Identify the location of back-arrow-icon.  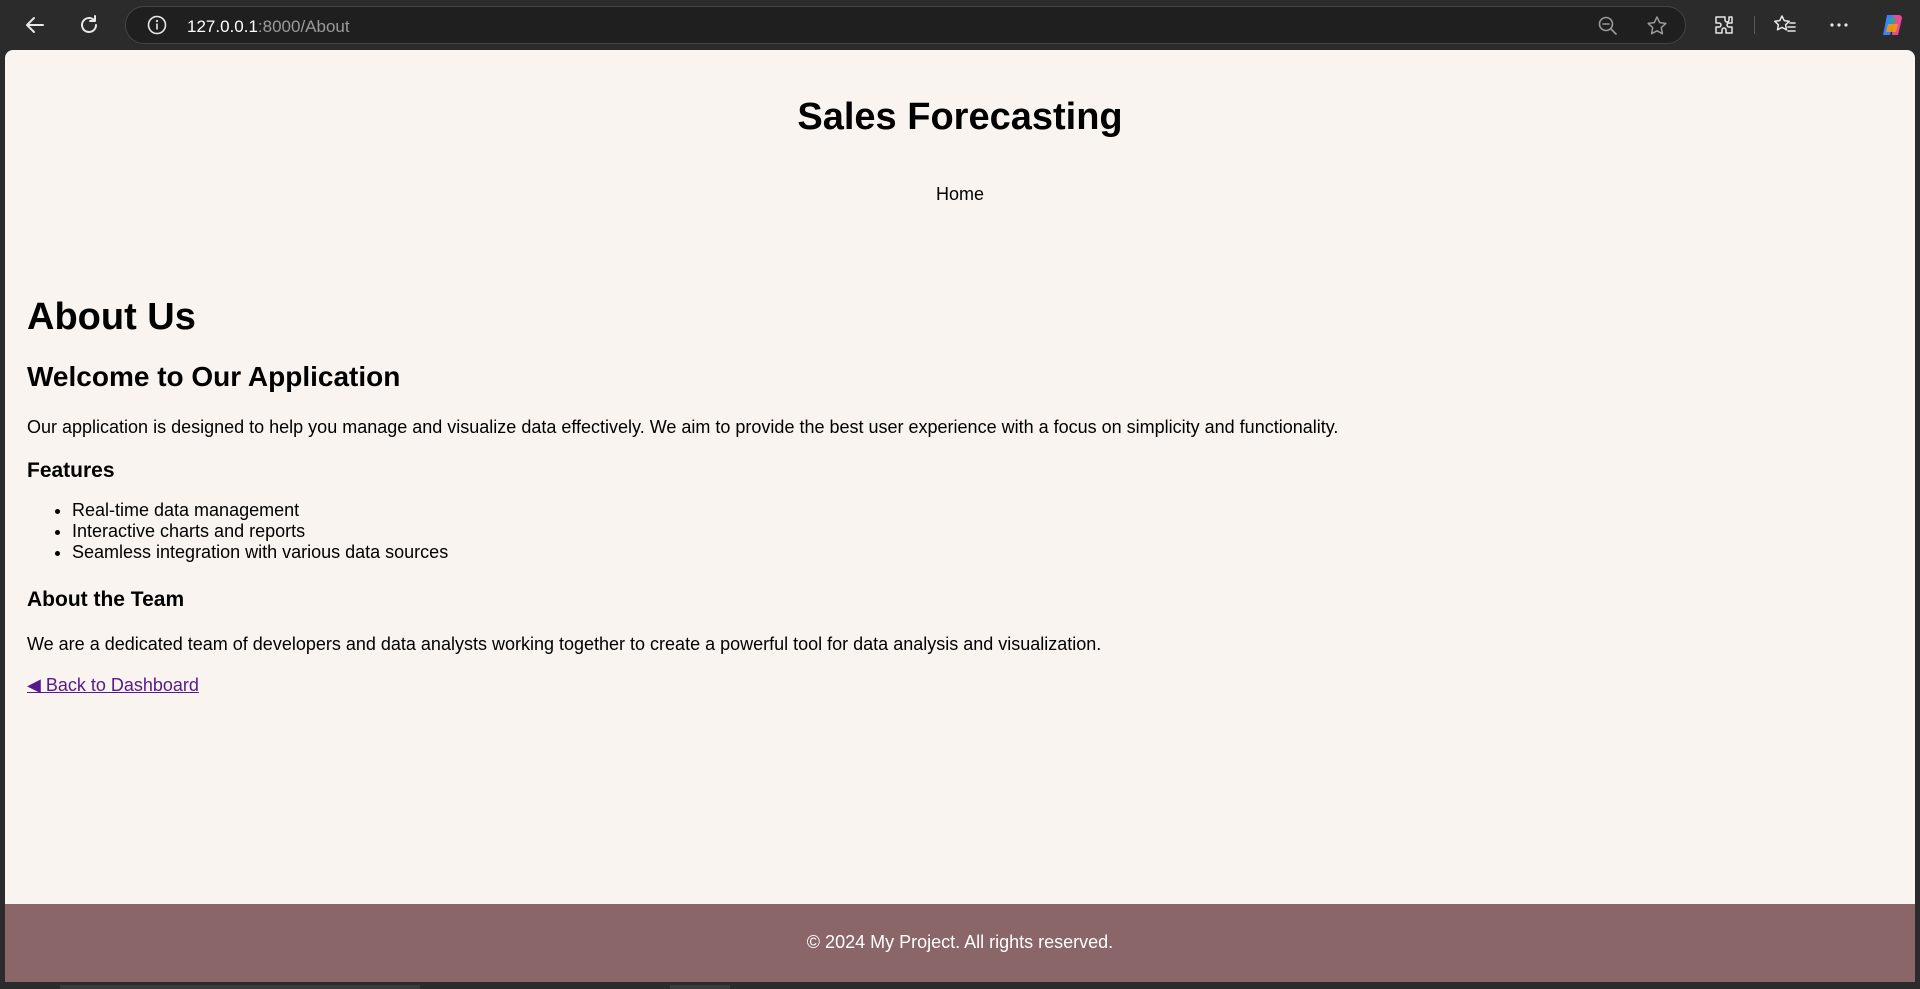
(35, 25).